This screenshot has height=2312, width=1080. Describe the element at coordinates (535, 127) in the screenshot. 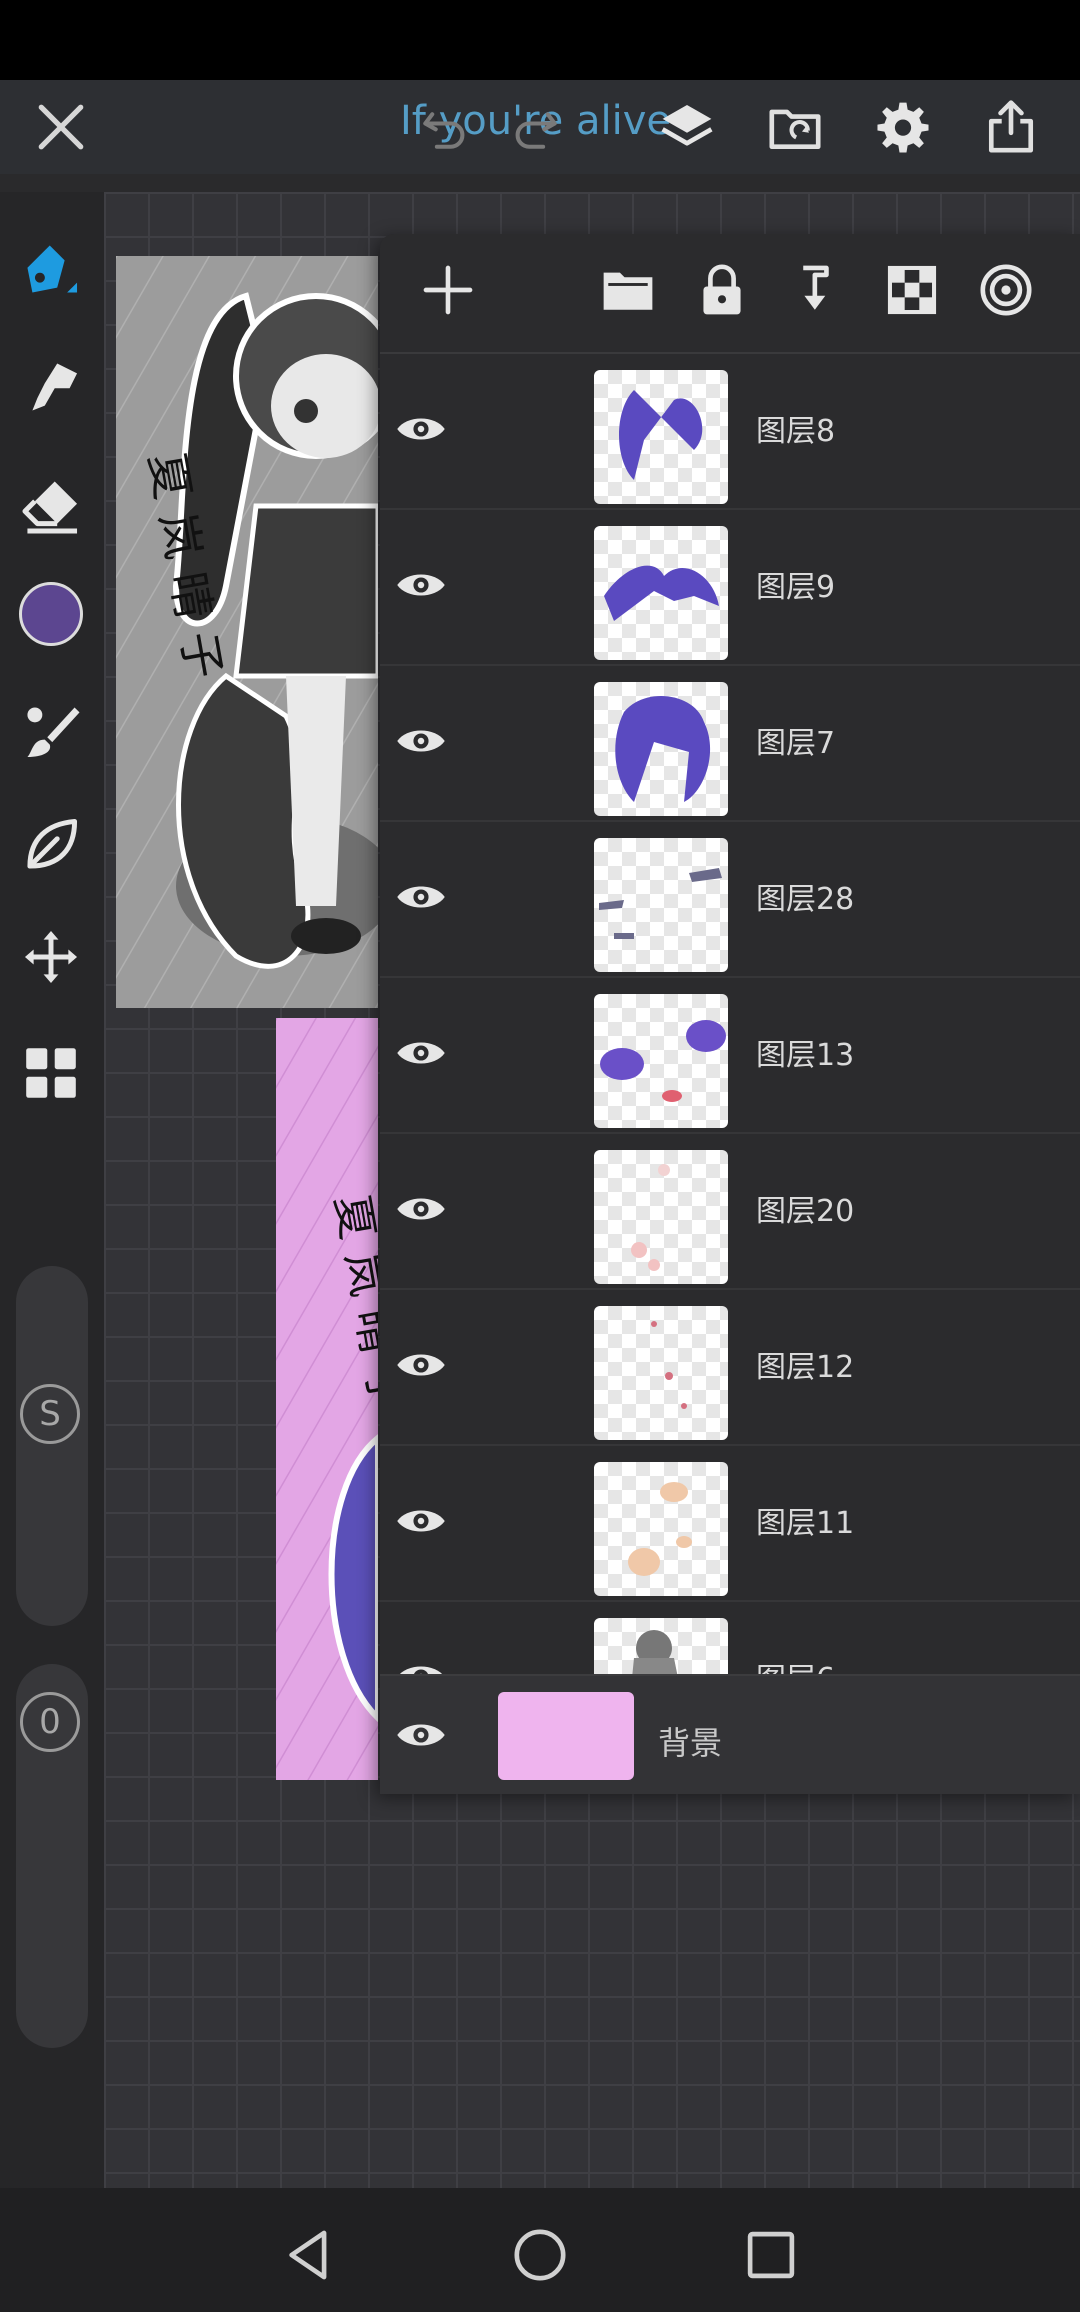

I see `redo-icon` at that location.